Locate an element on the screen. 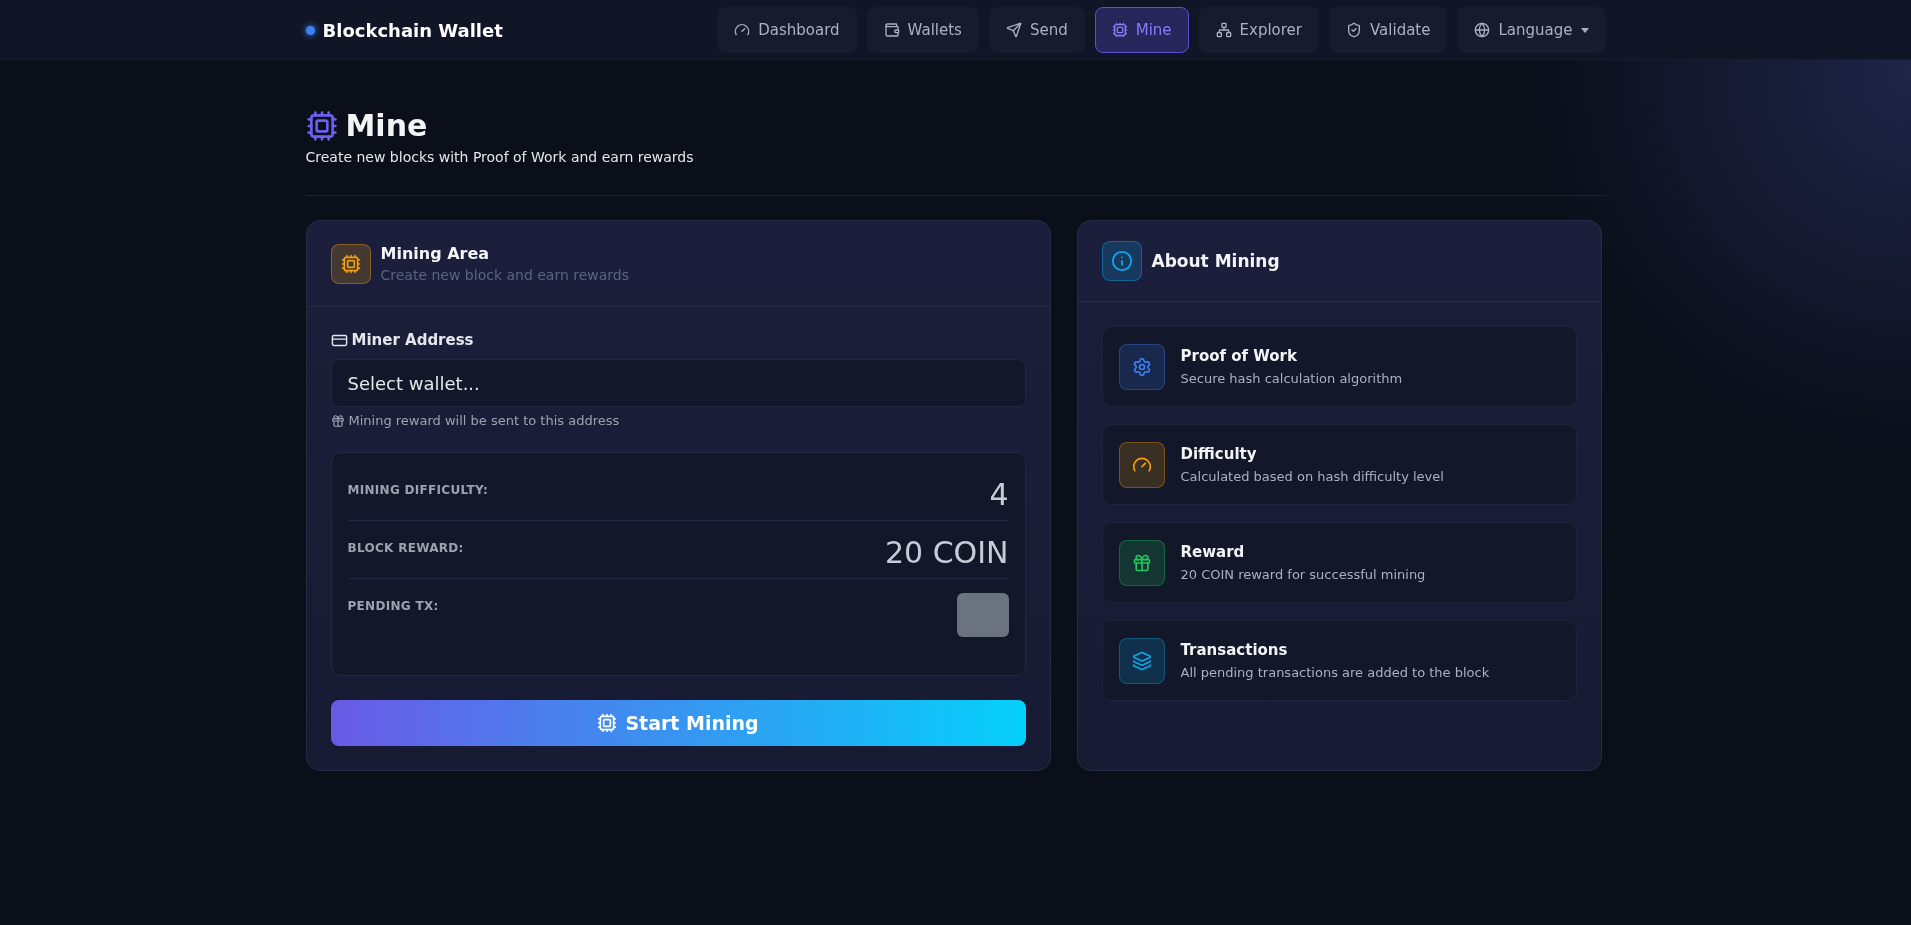  pending-badge is located at coordinates (982, 615).